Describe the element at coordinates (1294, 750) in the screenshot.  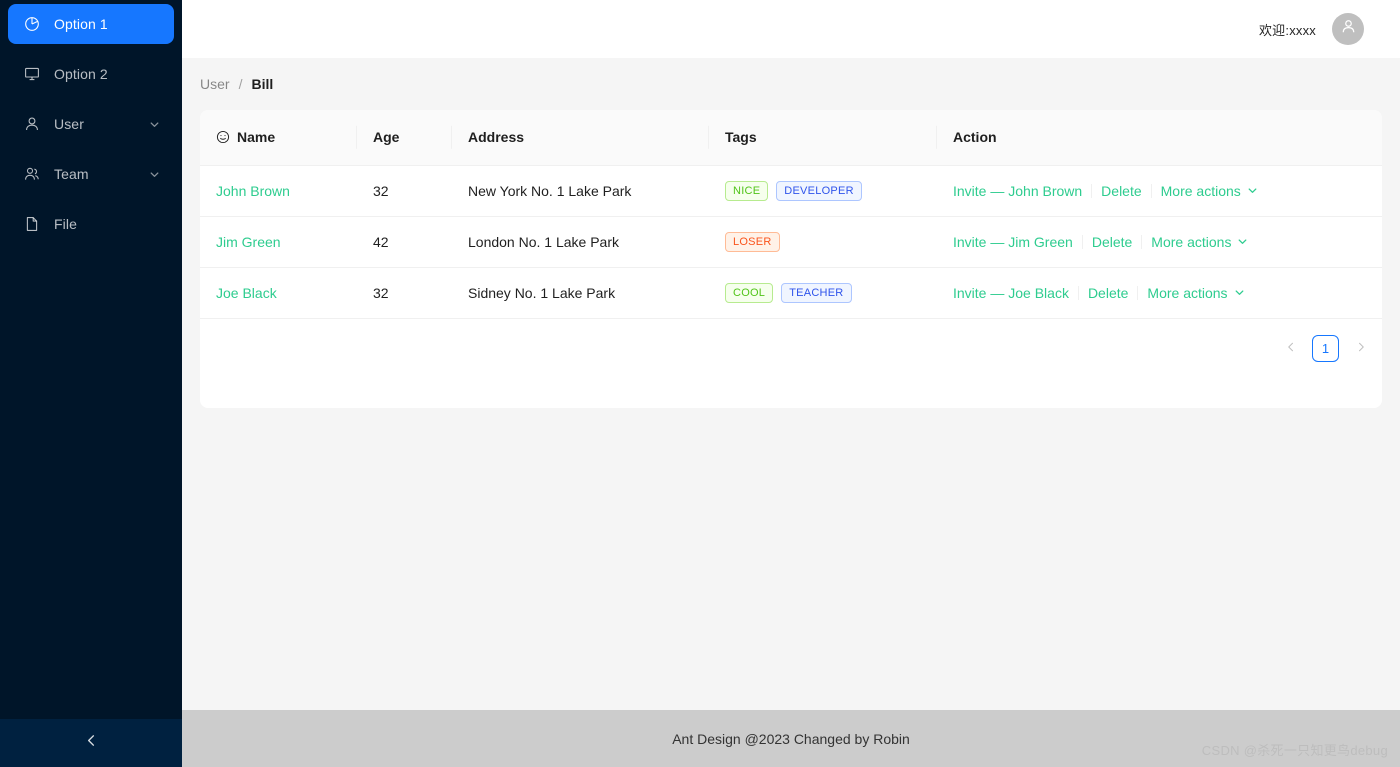
I see `watermark: CSDN @杀死一只知更鸟debug` at that location.